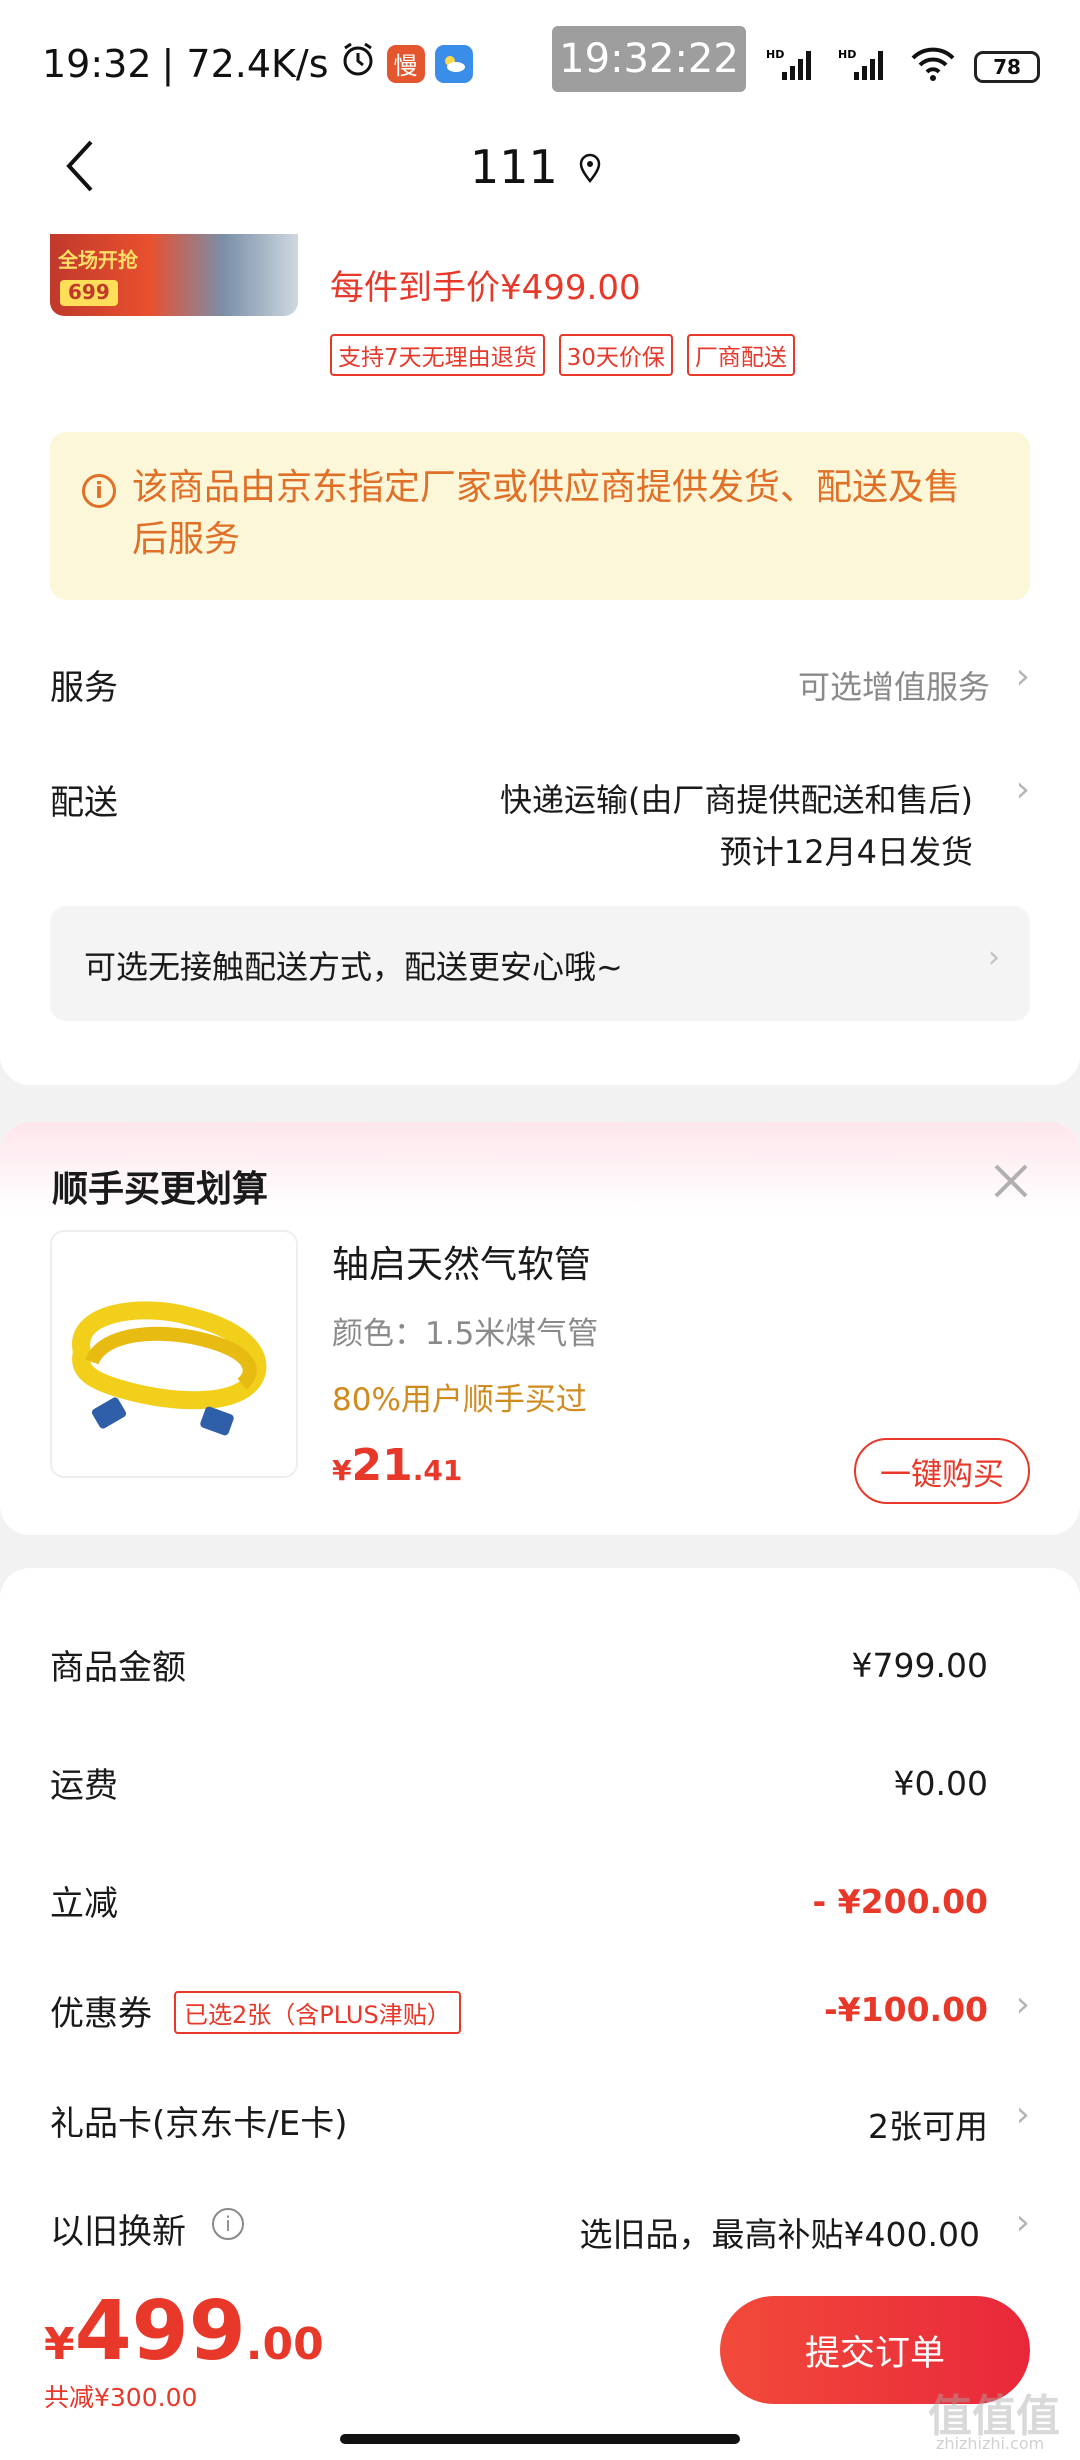 The height and width of the screenshot is (2460, 1080). What do you see at coordinates (284, 2344) in the screenshot?
I see `total-dec: .00` at bounding box center [284, 2344].